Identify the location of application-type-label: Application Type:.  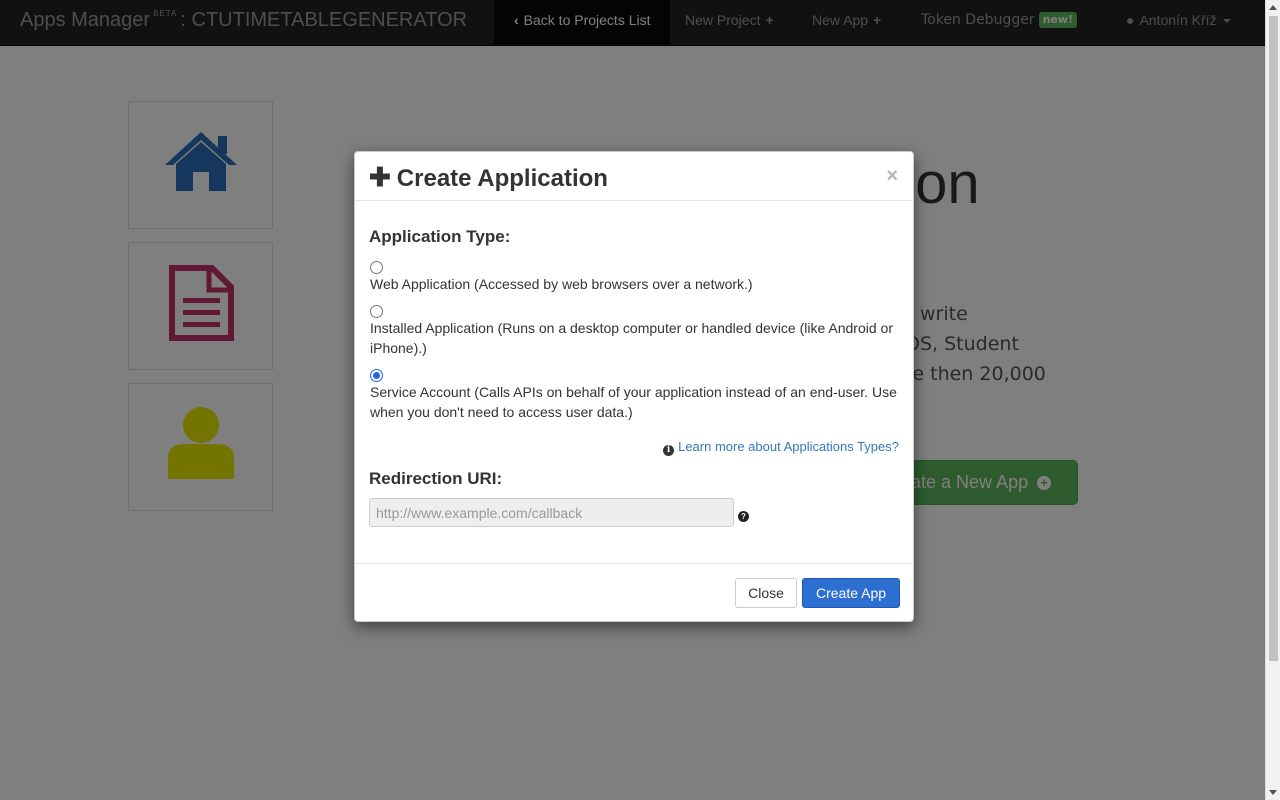
(440, 236).